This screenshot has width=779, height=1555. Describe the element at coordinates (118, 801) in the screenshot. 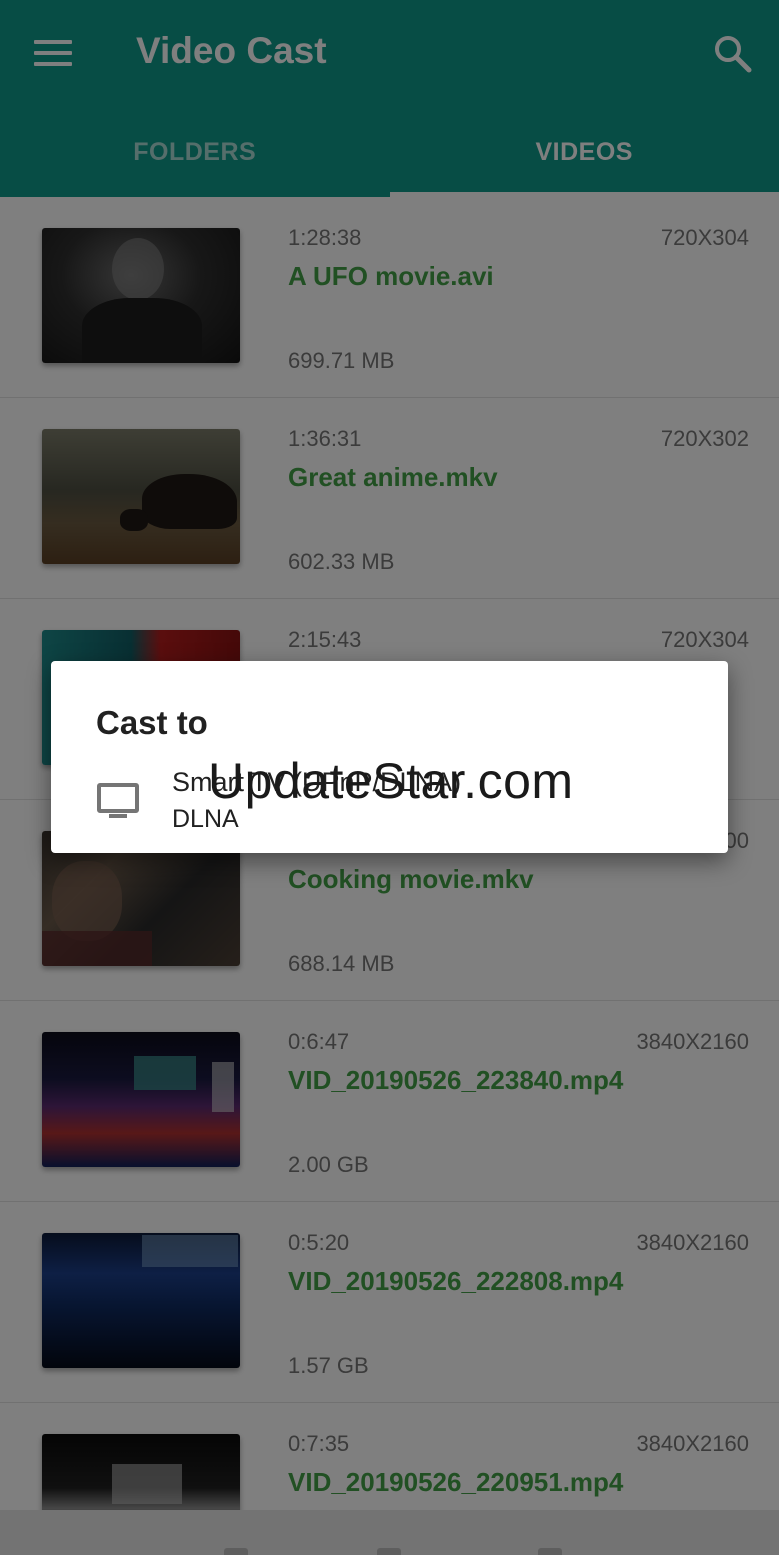

I see `tv-icon` at that location.